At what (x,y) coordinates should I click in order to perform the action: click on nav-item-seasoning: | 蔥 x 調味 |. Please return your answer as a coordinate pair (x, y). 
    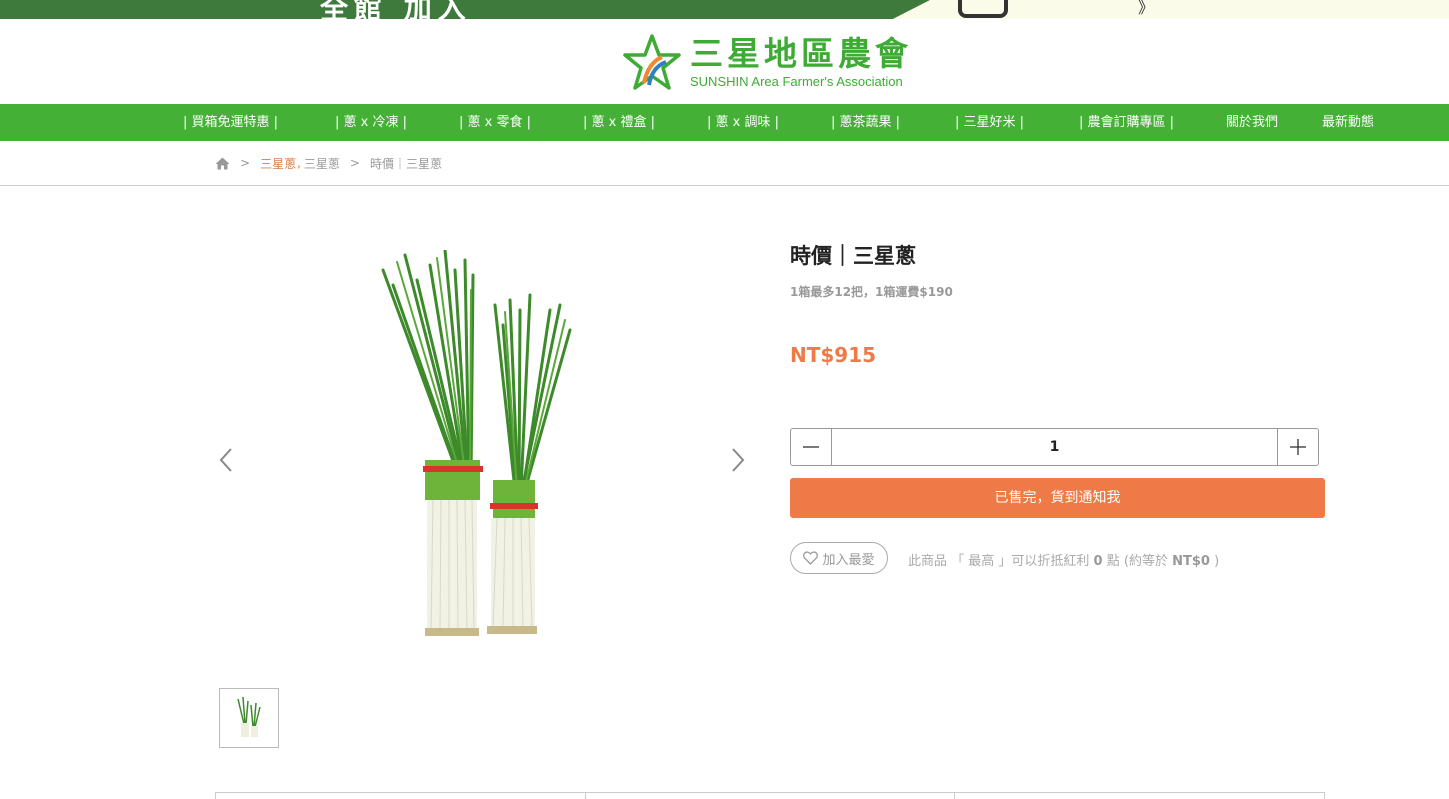
    Looking at the image, I should click on (743, 122).